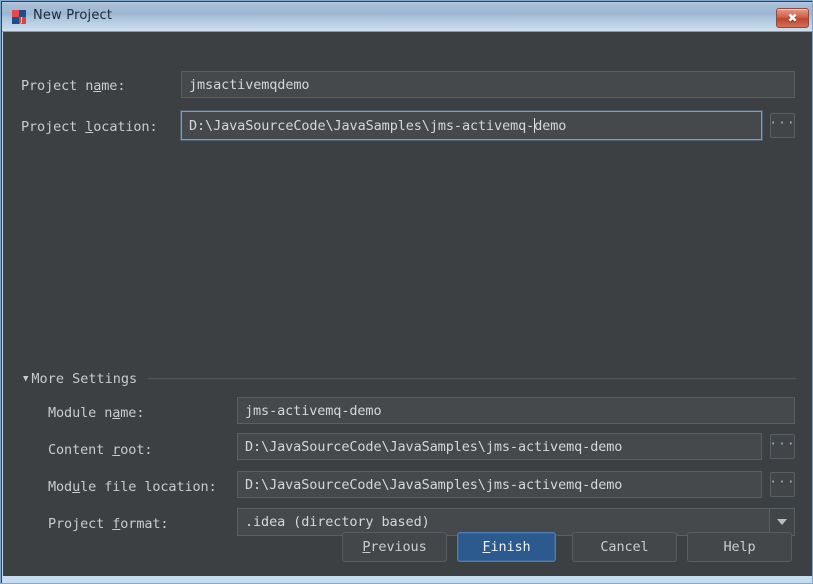 The image size is (813, 584). I want to click on previous-button: Previous, so click(394, 547).